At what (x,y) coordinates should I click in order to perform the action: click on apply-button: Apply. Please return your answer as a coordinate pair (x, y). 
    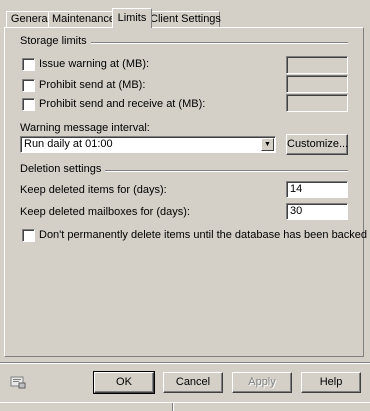
    Looking at the image, I should click on (262, 382).